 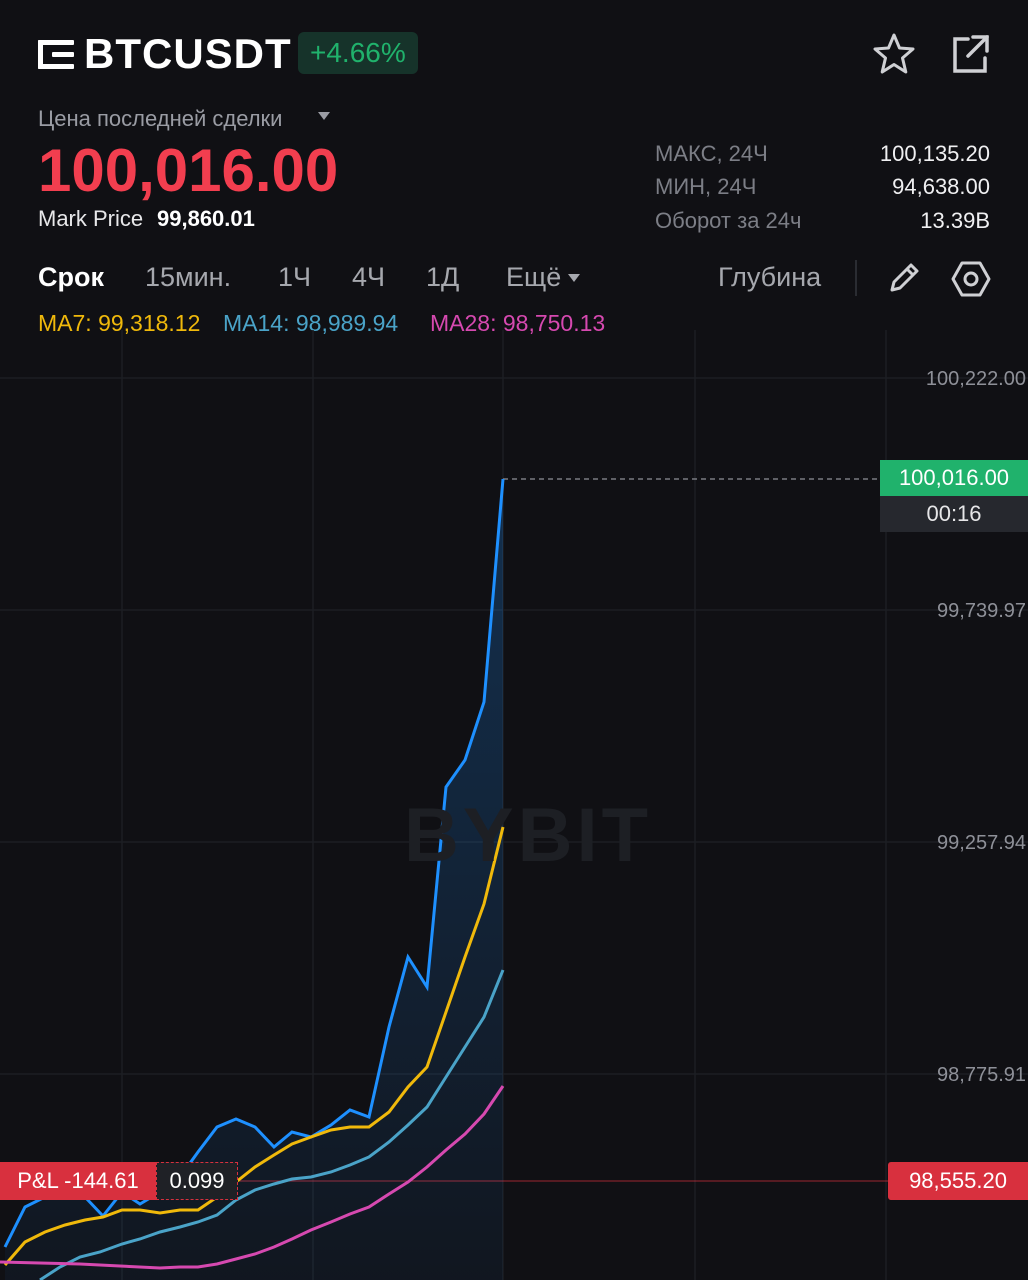 I want to click on stat-high-value: 100,135.20, so click(x=934, y=153).